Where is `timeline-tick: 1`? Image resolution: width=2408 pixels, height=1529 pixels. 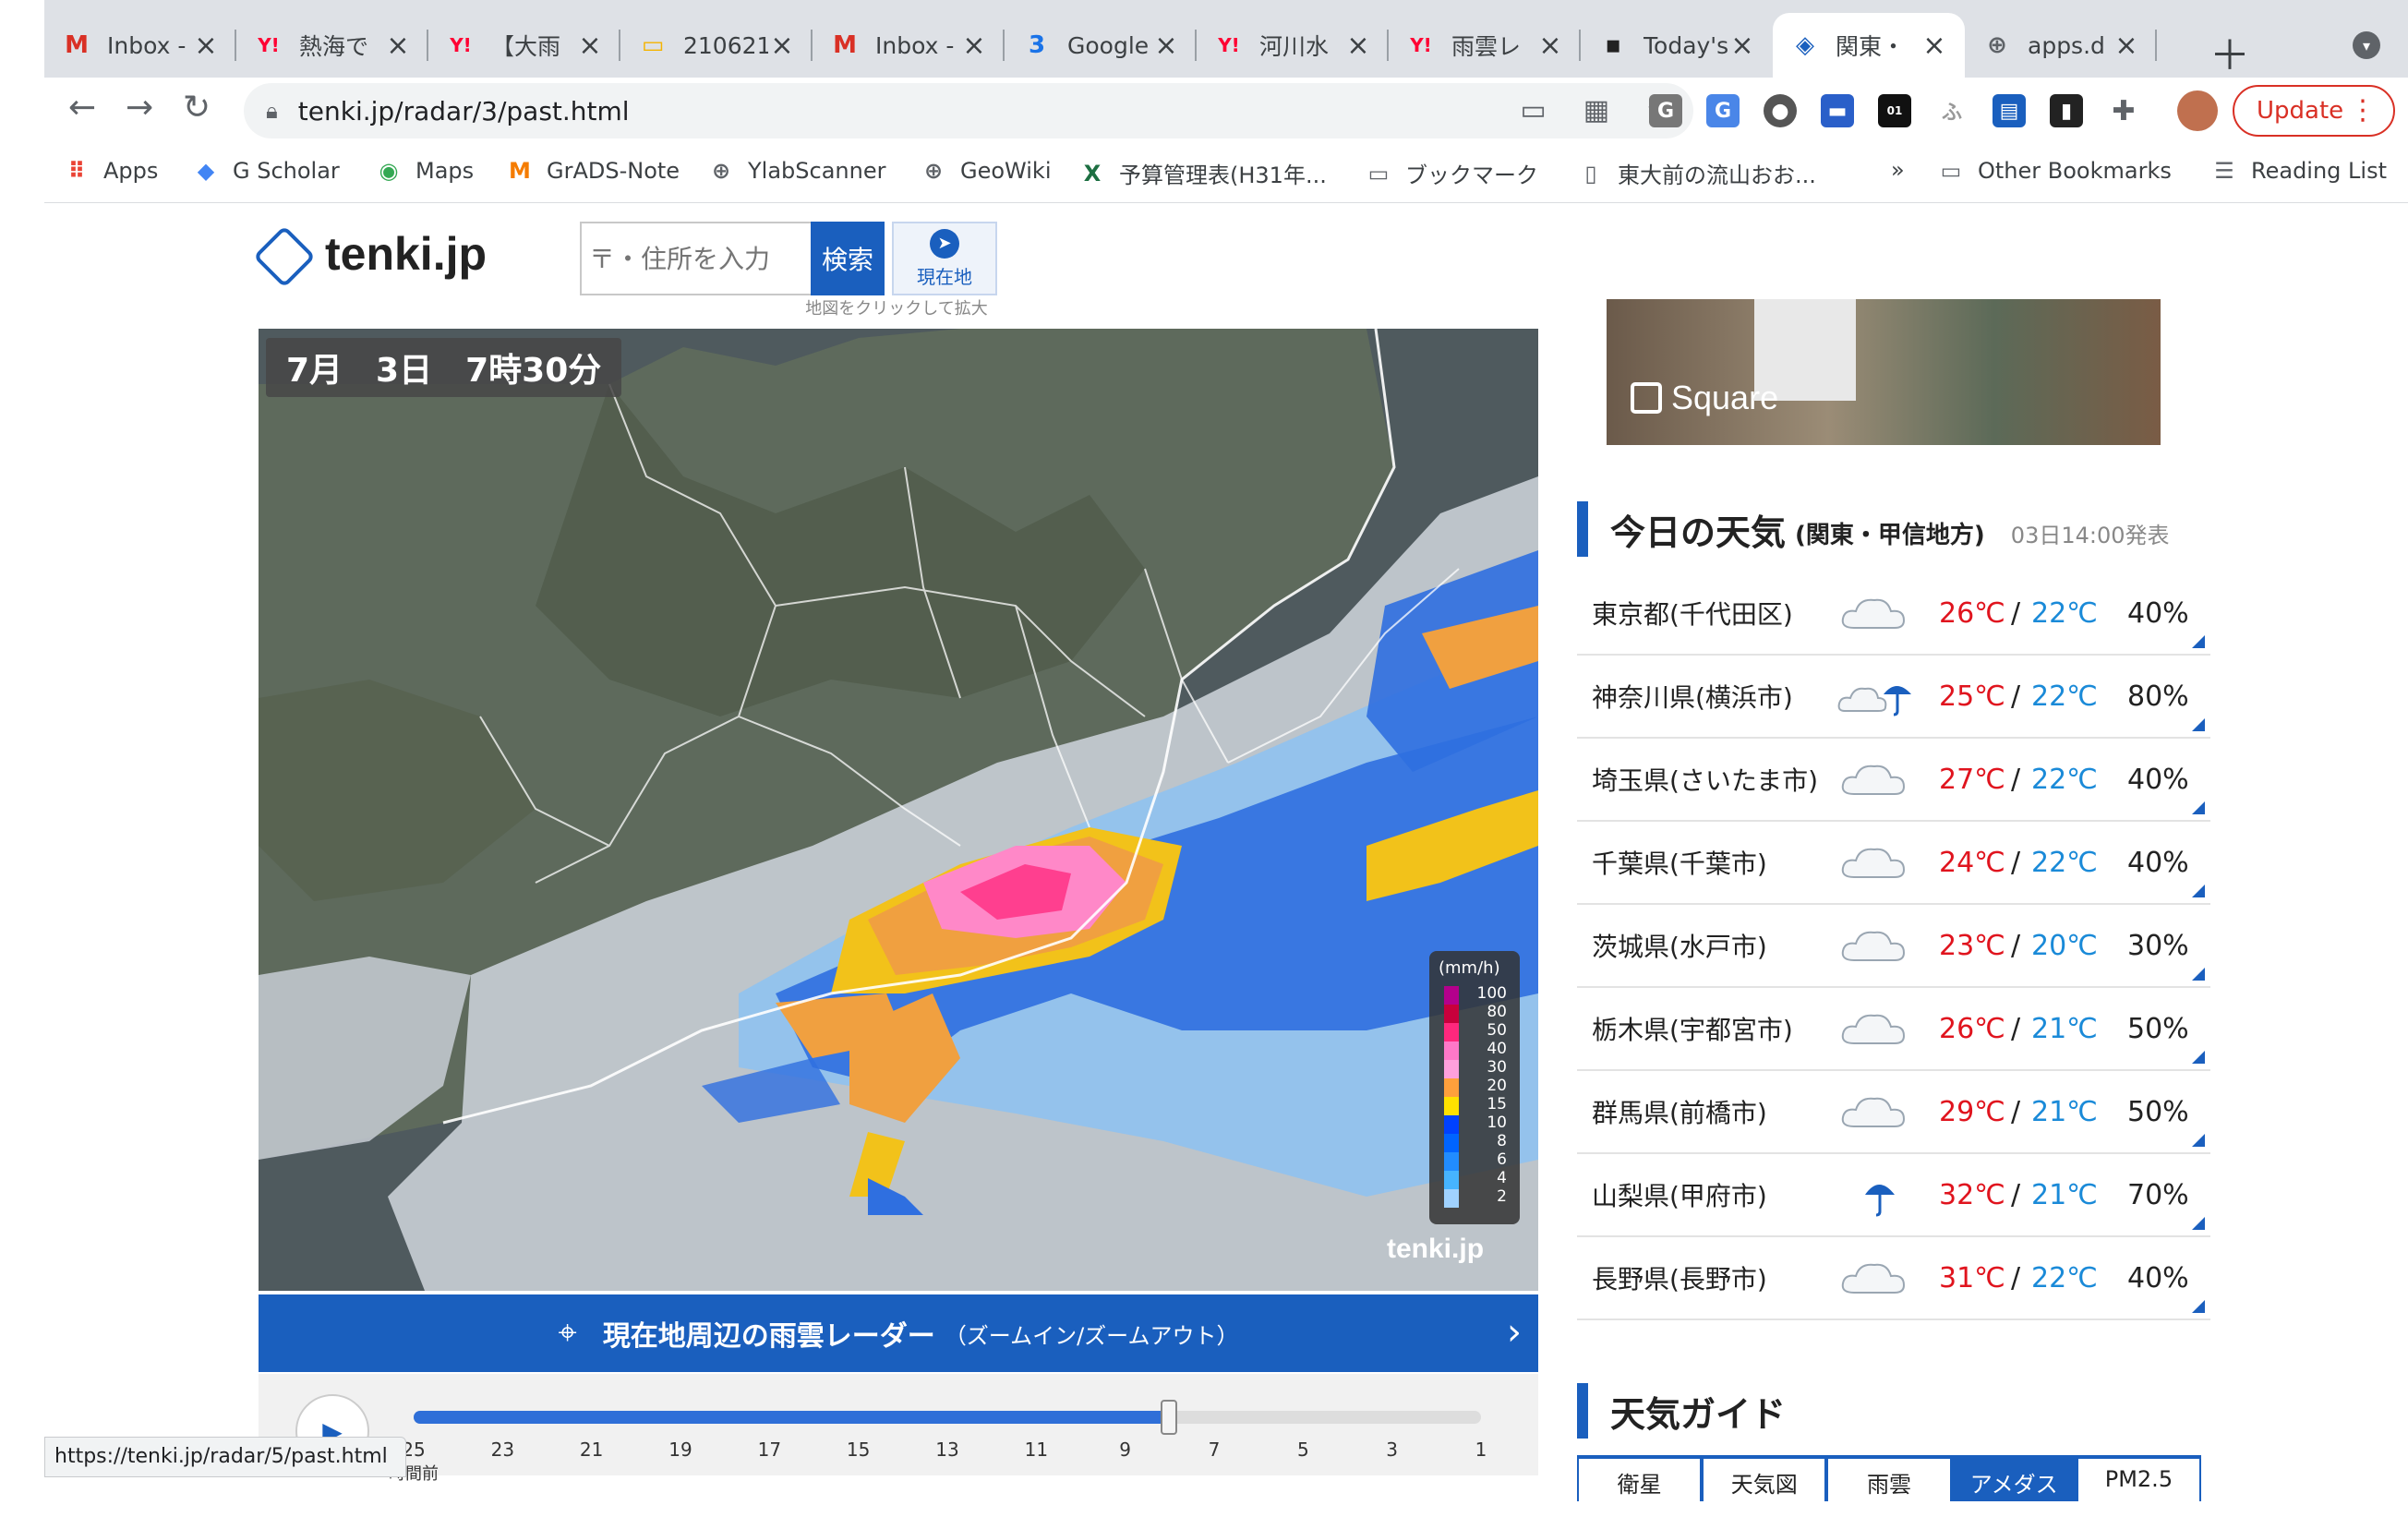 timeline-tick: 1 is located at coordinates (1481, 1450).